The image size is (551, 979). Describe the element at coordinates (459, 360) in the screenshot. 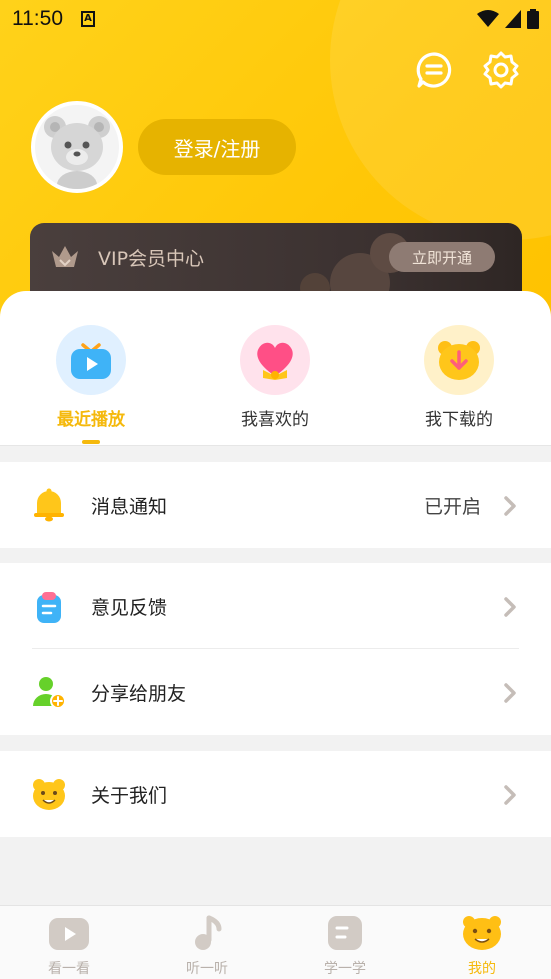

I see `download-bear-icon` at that location.